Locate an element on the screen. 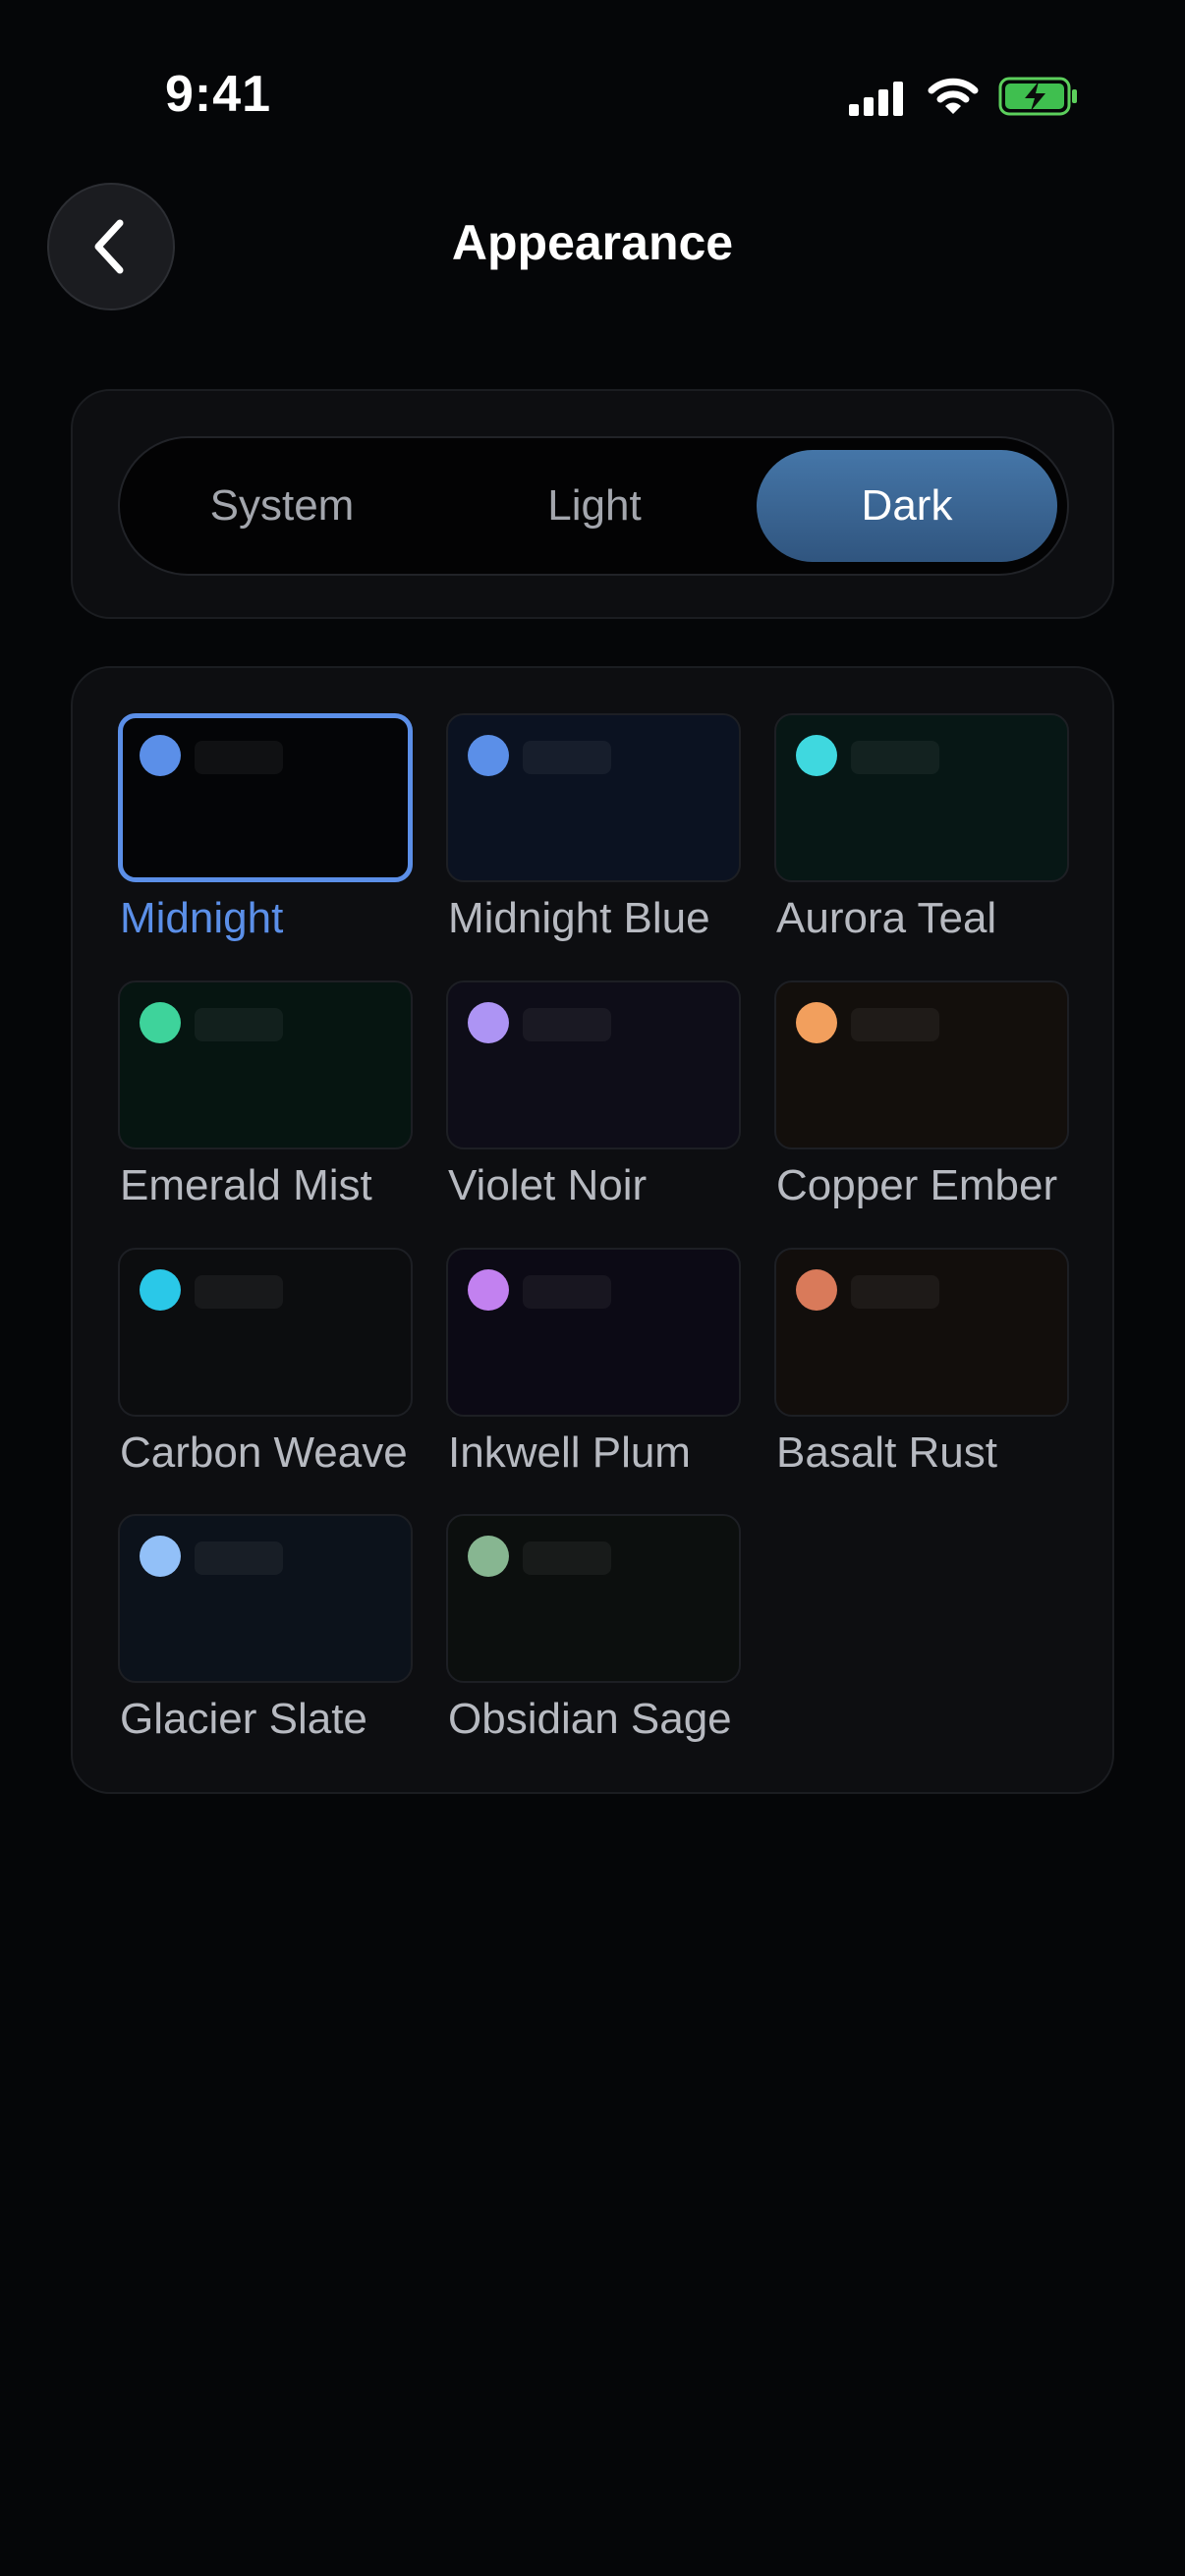 Image resolution: width=1185 pixels, height=2576 pixels. theme-tile-midnight: Midnight is located at coordinates (265, 831).